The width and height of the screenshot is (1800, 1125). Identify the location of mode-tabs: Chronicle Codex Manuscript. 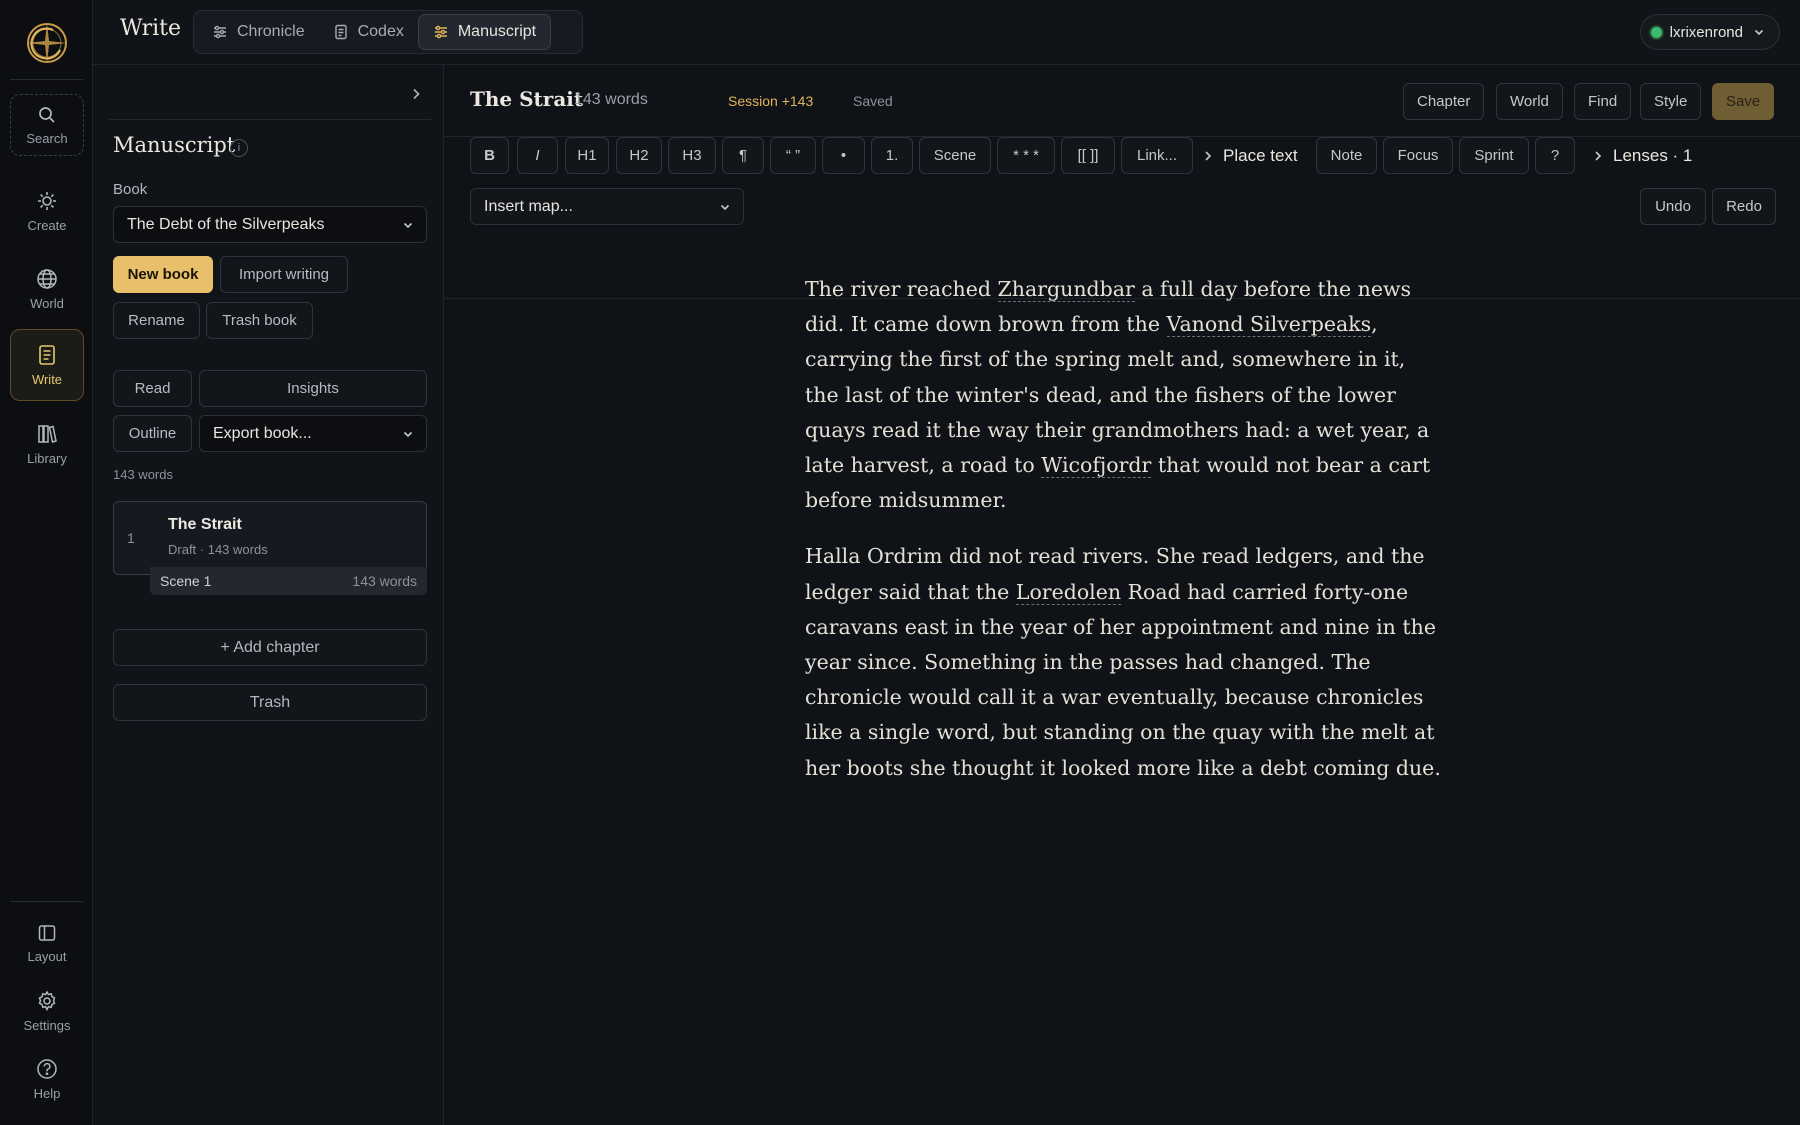
(388, 32).